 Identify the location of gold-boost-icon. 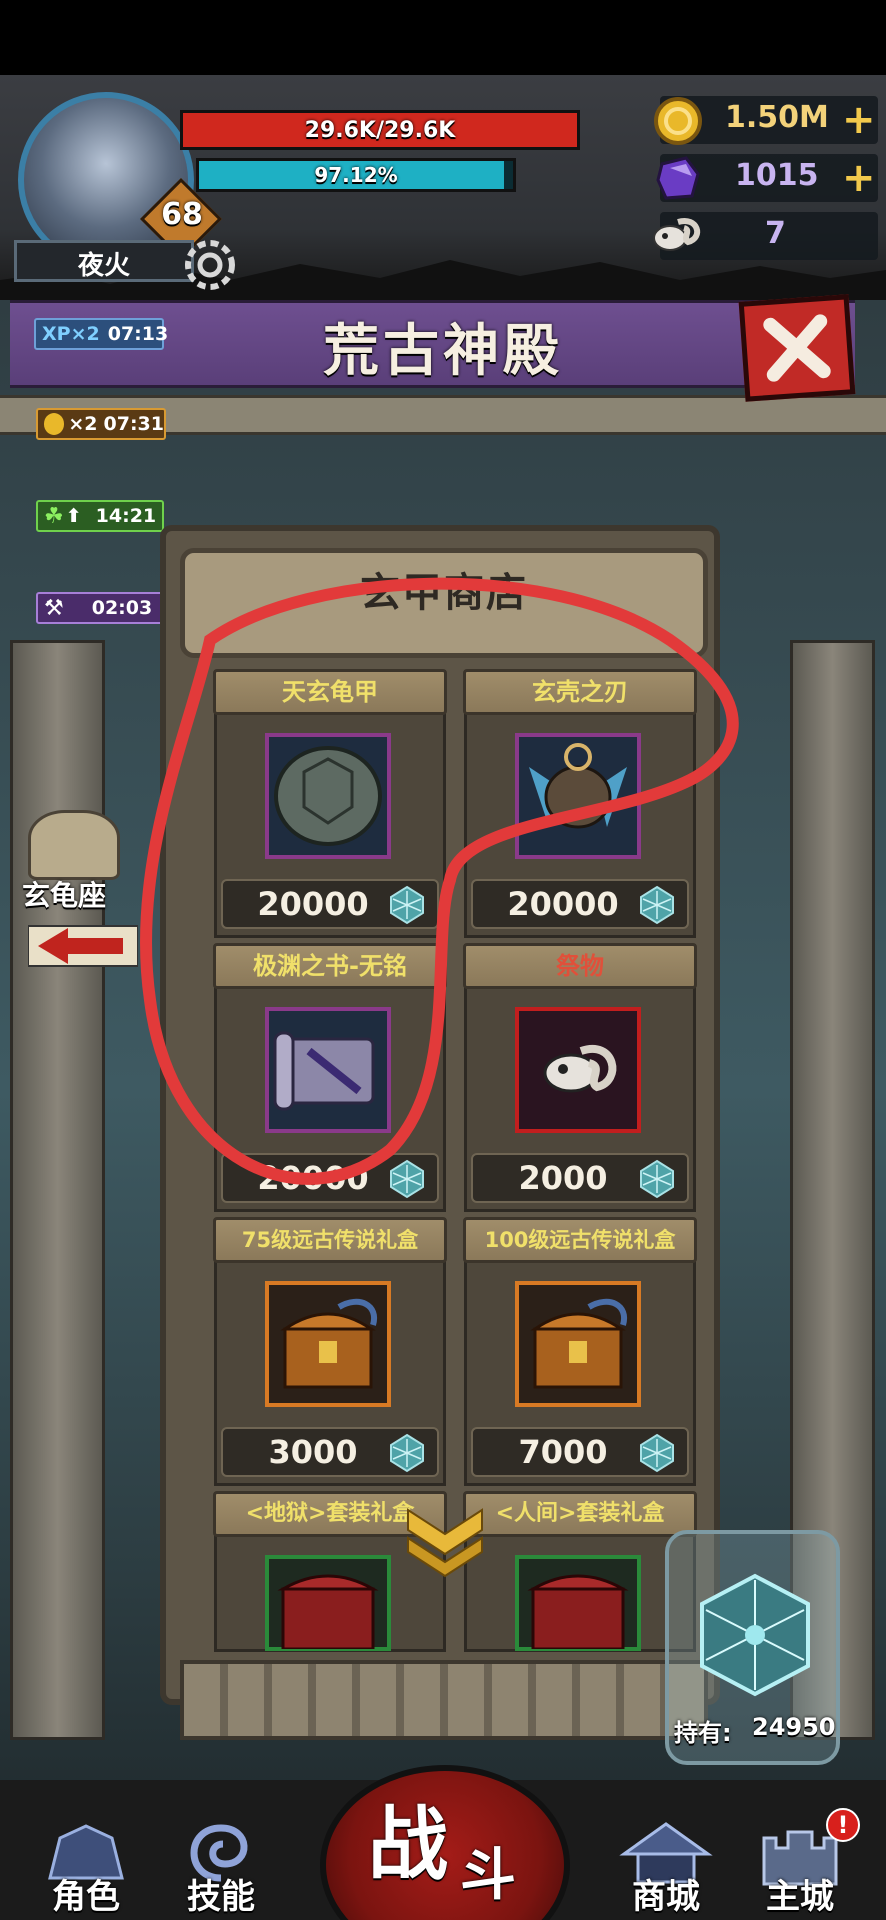
(54, 424).